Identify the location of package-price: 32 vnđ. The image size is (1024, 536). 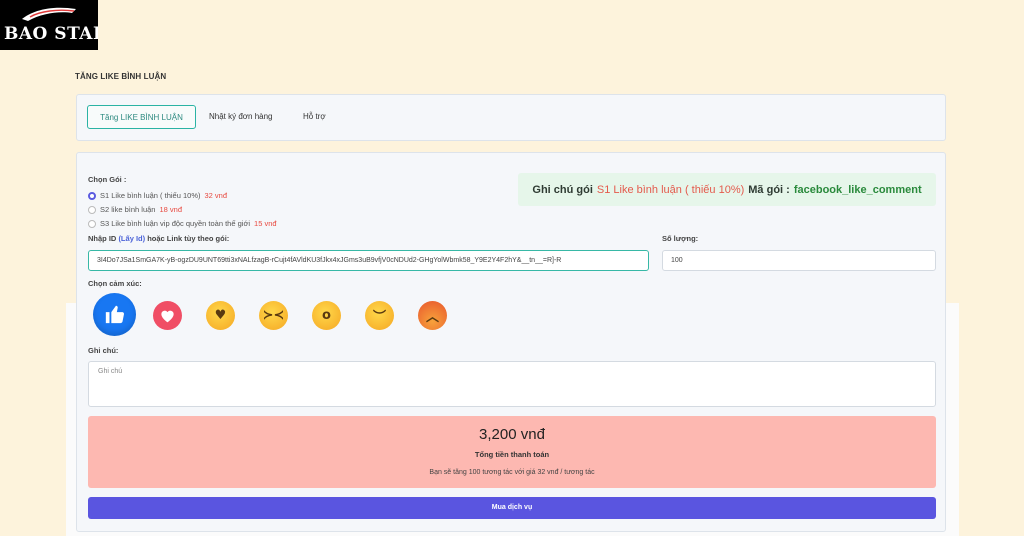
(216, 195).